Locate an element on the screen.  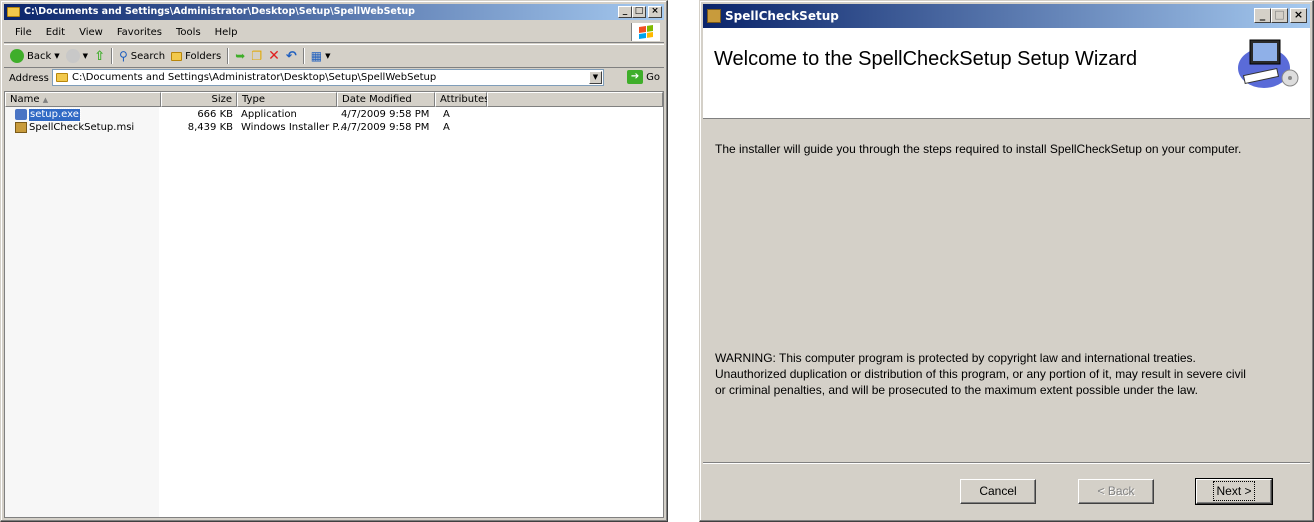
address-label: Address is located at coordinates (29, 78).